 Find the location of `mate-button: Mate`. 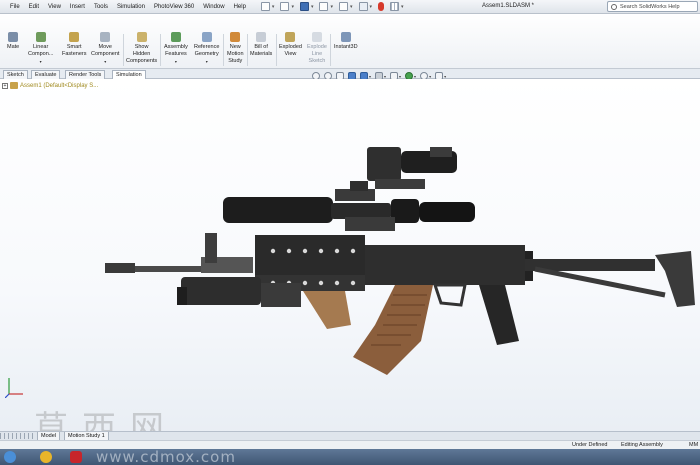

mate-button: Mate is located at coordinates (13, 41).